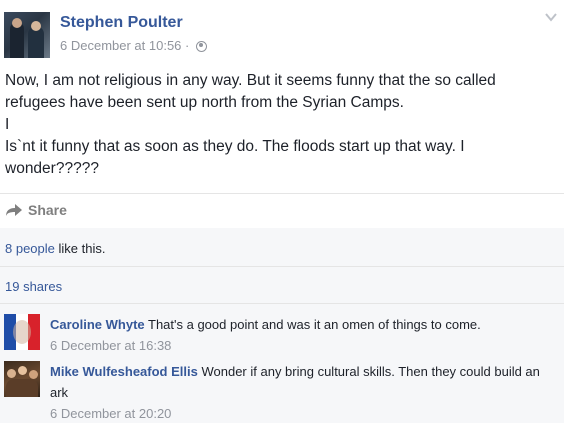  Describe the element at coordinates (14, 210) in the screenshot. I see `share-arrow-icon` at that location.